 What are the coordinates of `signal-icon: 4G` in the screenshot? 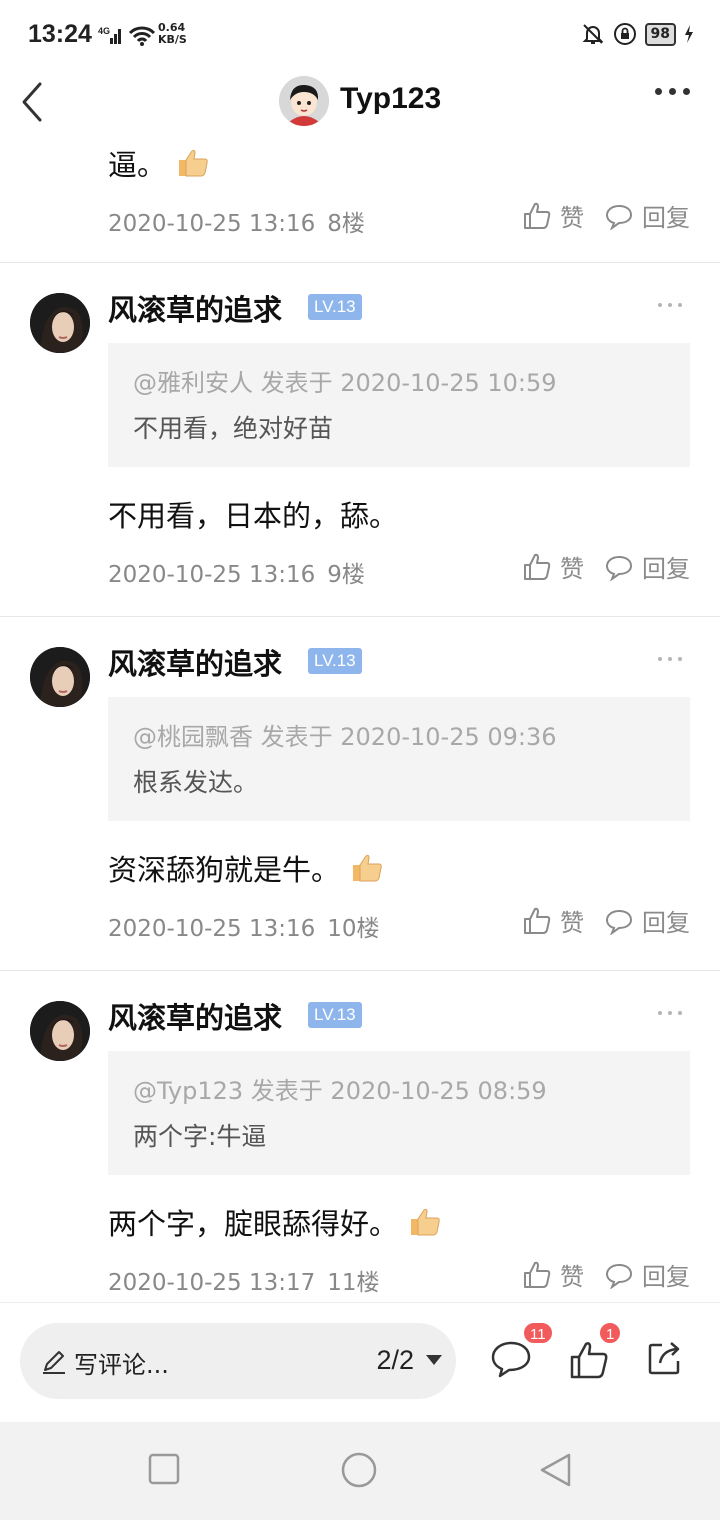 It's located at (109, 35).